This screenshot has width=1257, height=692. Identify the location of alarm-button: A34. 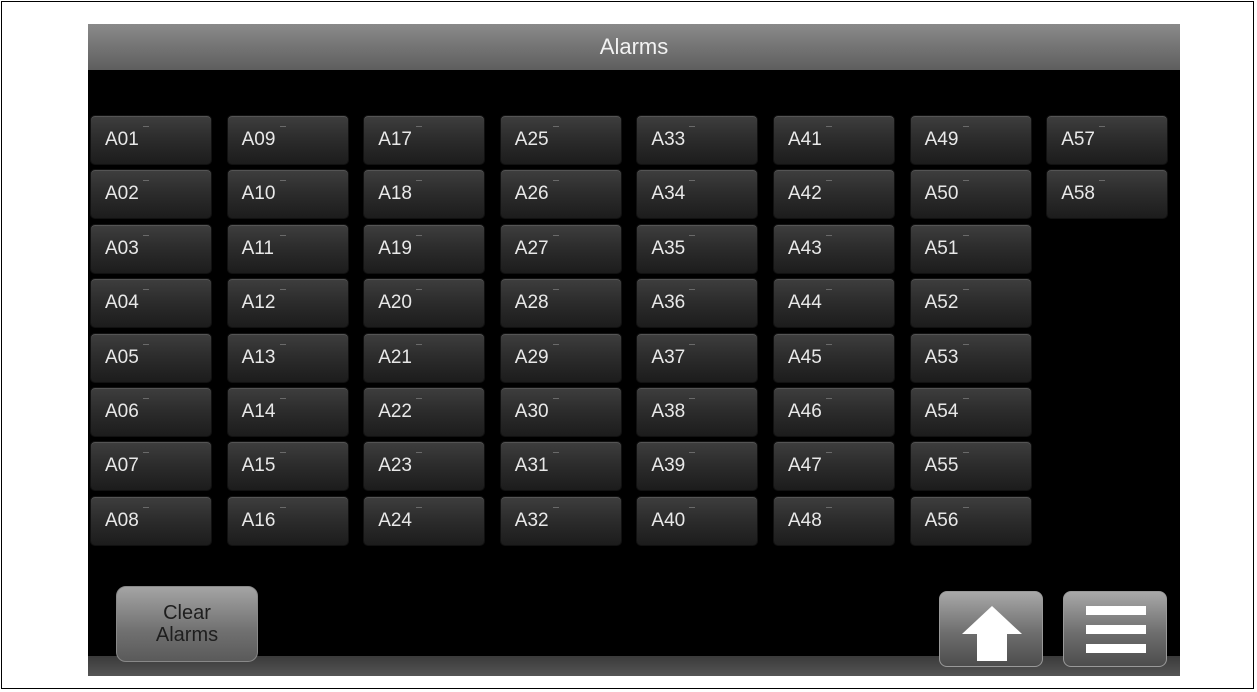
(697, 194).